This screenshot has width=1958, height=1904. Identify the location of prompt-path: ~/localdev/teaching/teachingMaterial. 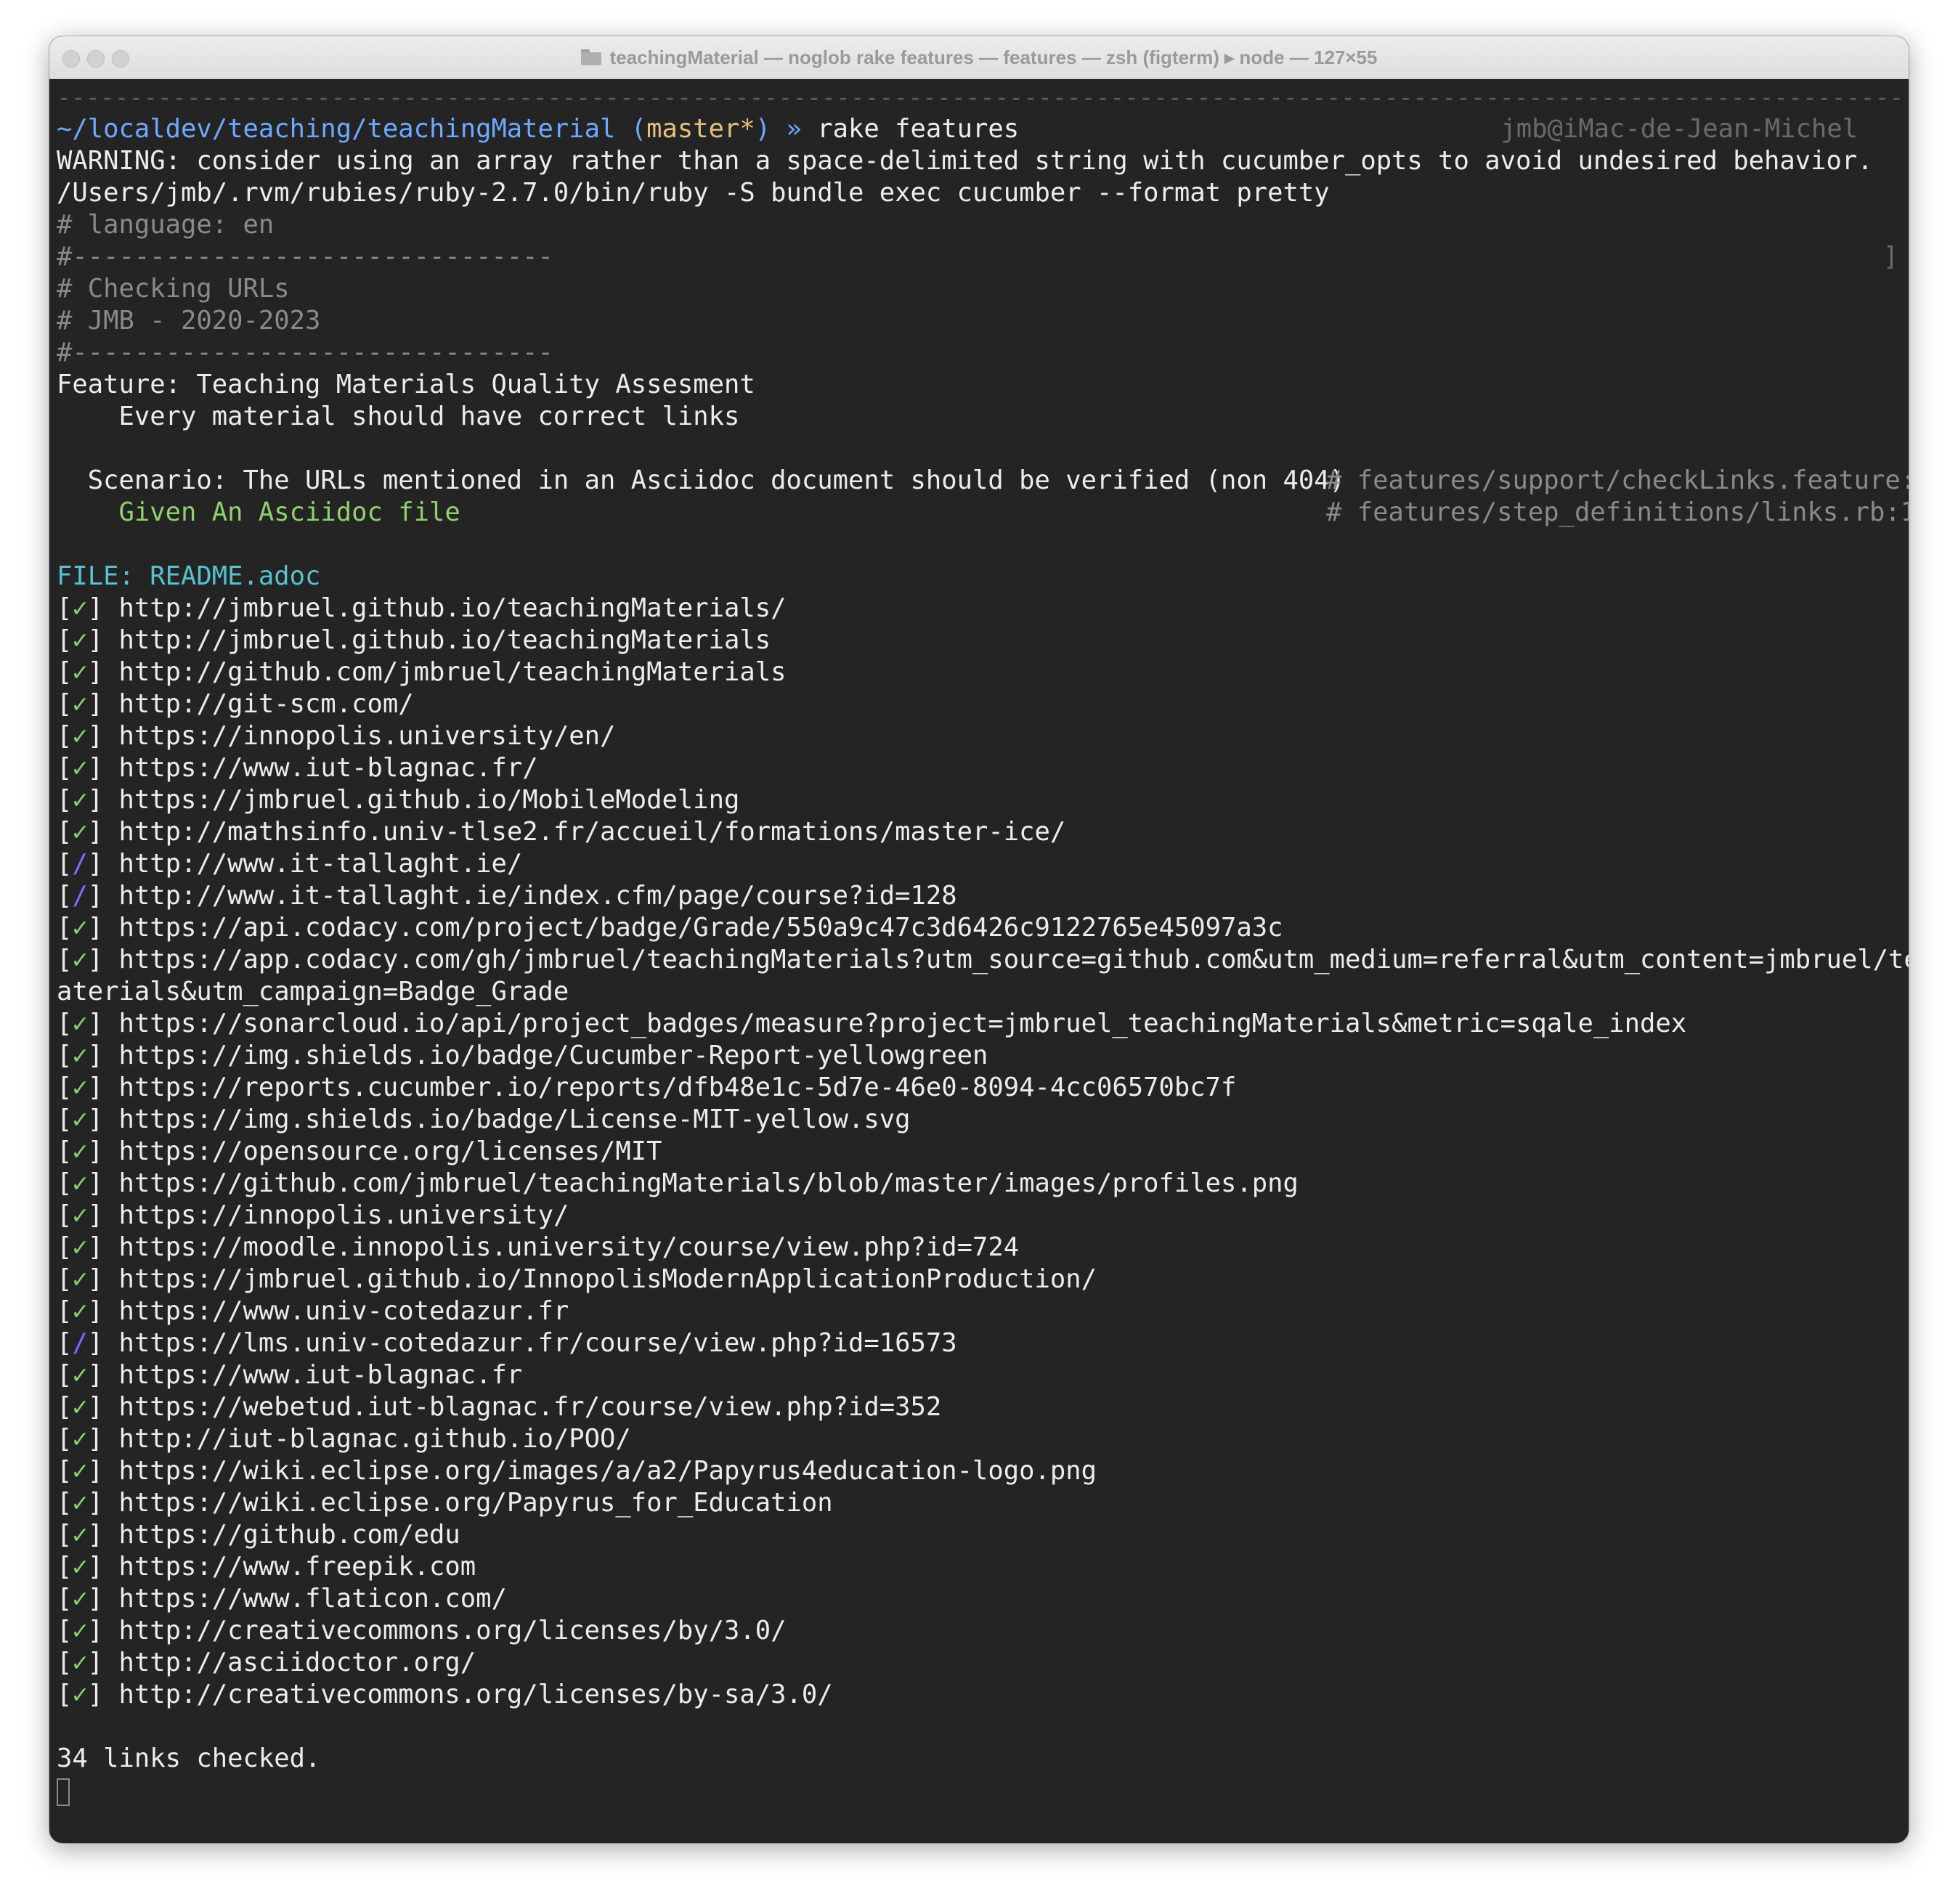
(336, 129).